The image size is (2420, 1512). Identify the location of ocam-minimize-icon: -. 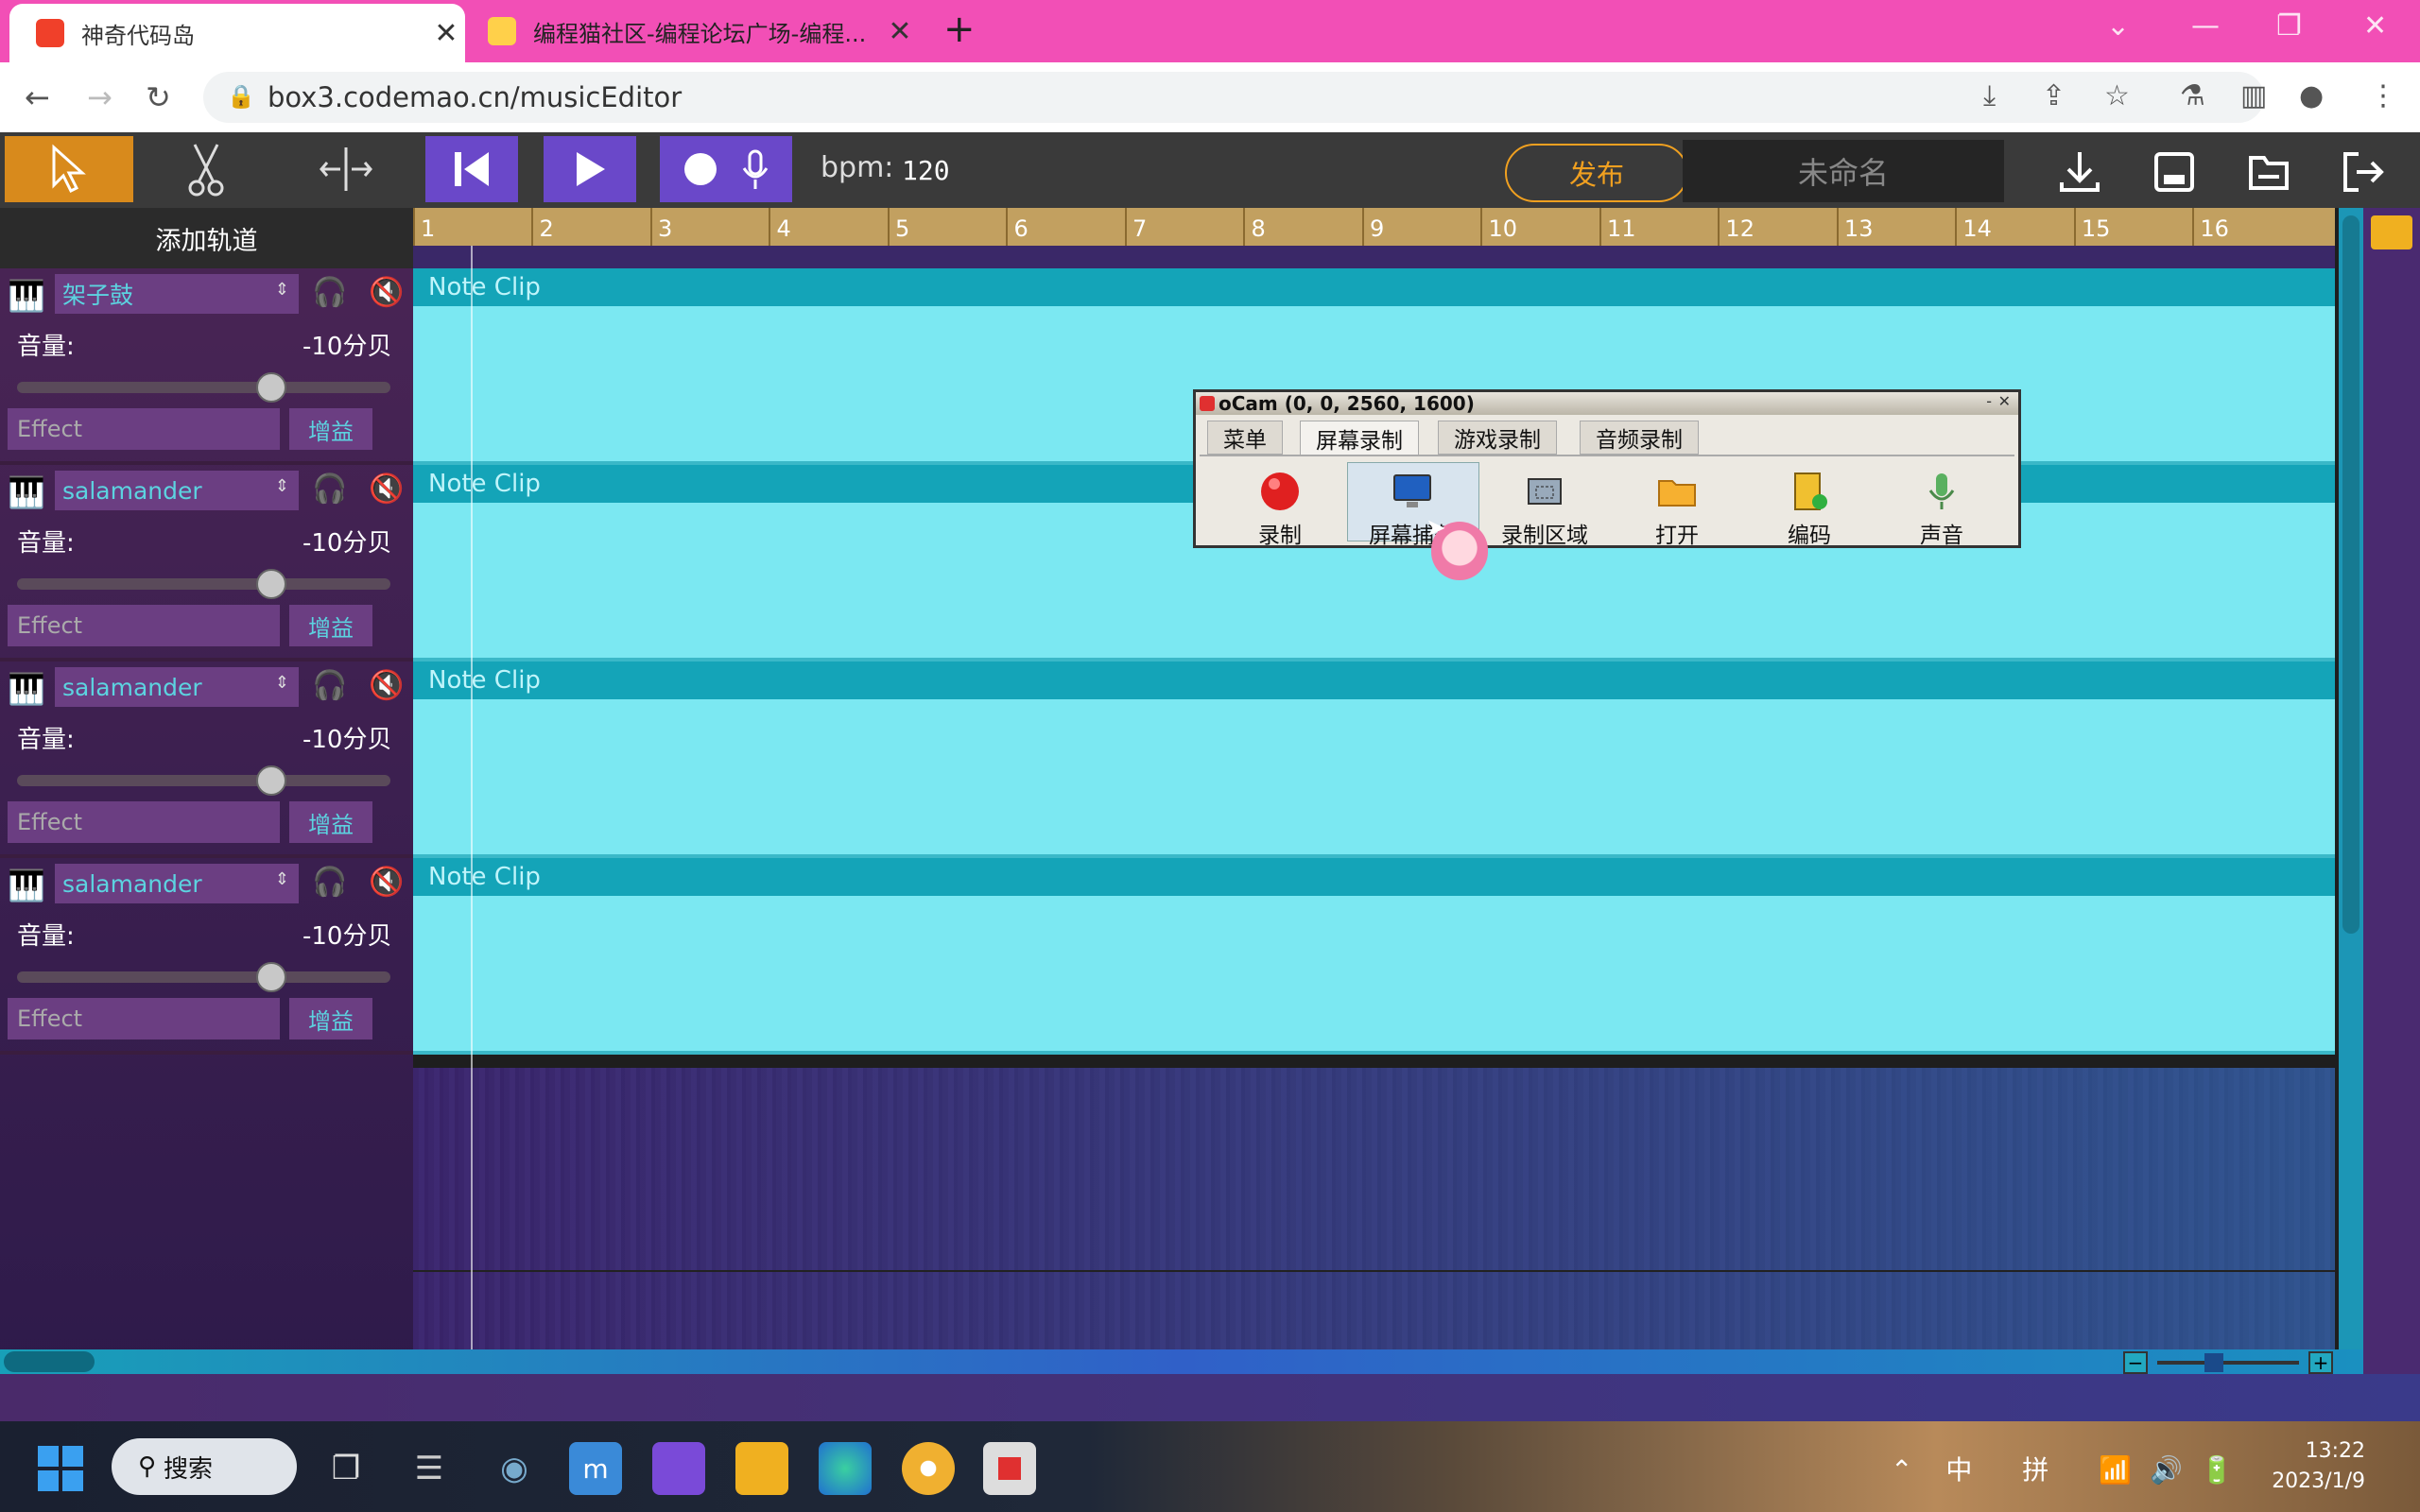
(1989, 401).